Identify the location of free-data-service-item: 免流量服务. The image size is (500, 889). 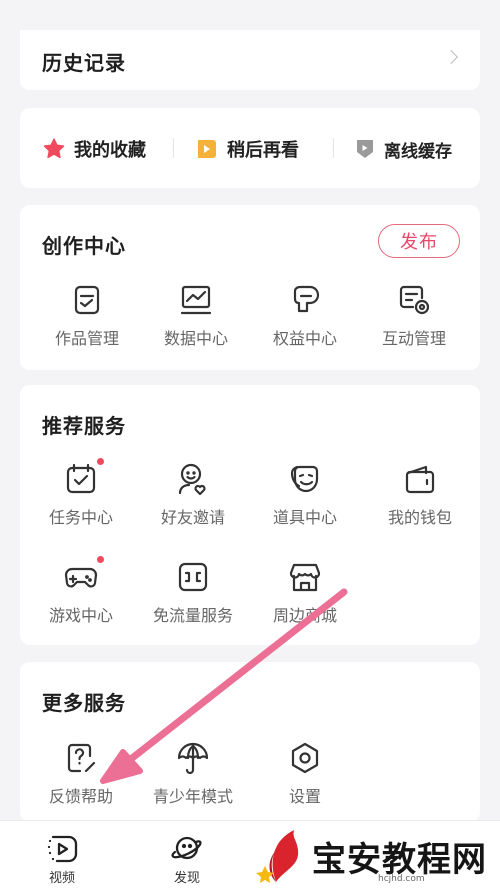
(193, 592).